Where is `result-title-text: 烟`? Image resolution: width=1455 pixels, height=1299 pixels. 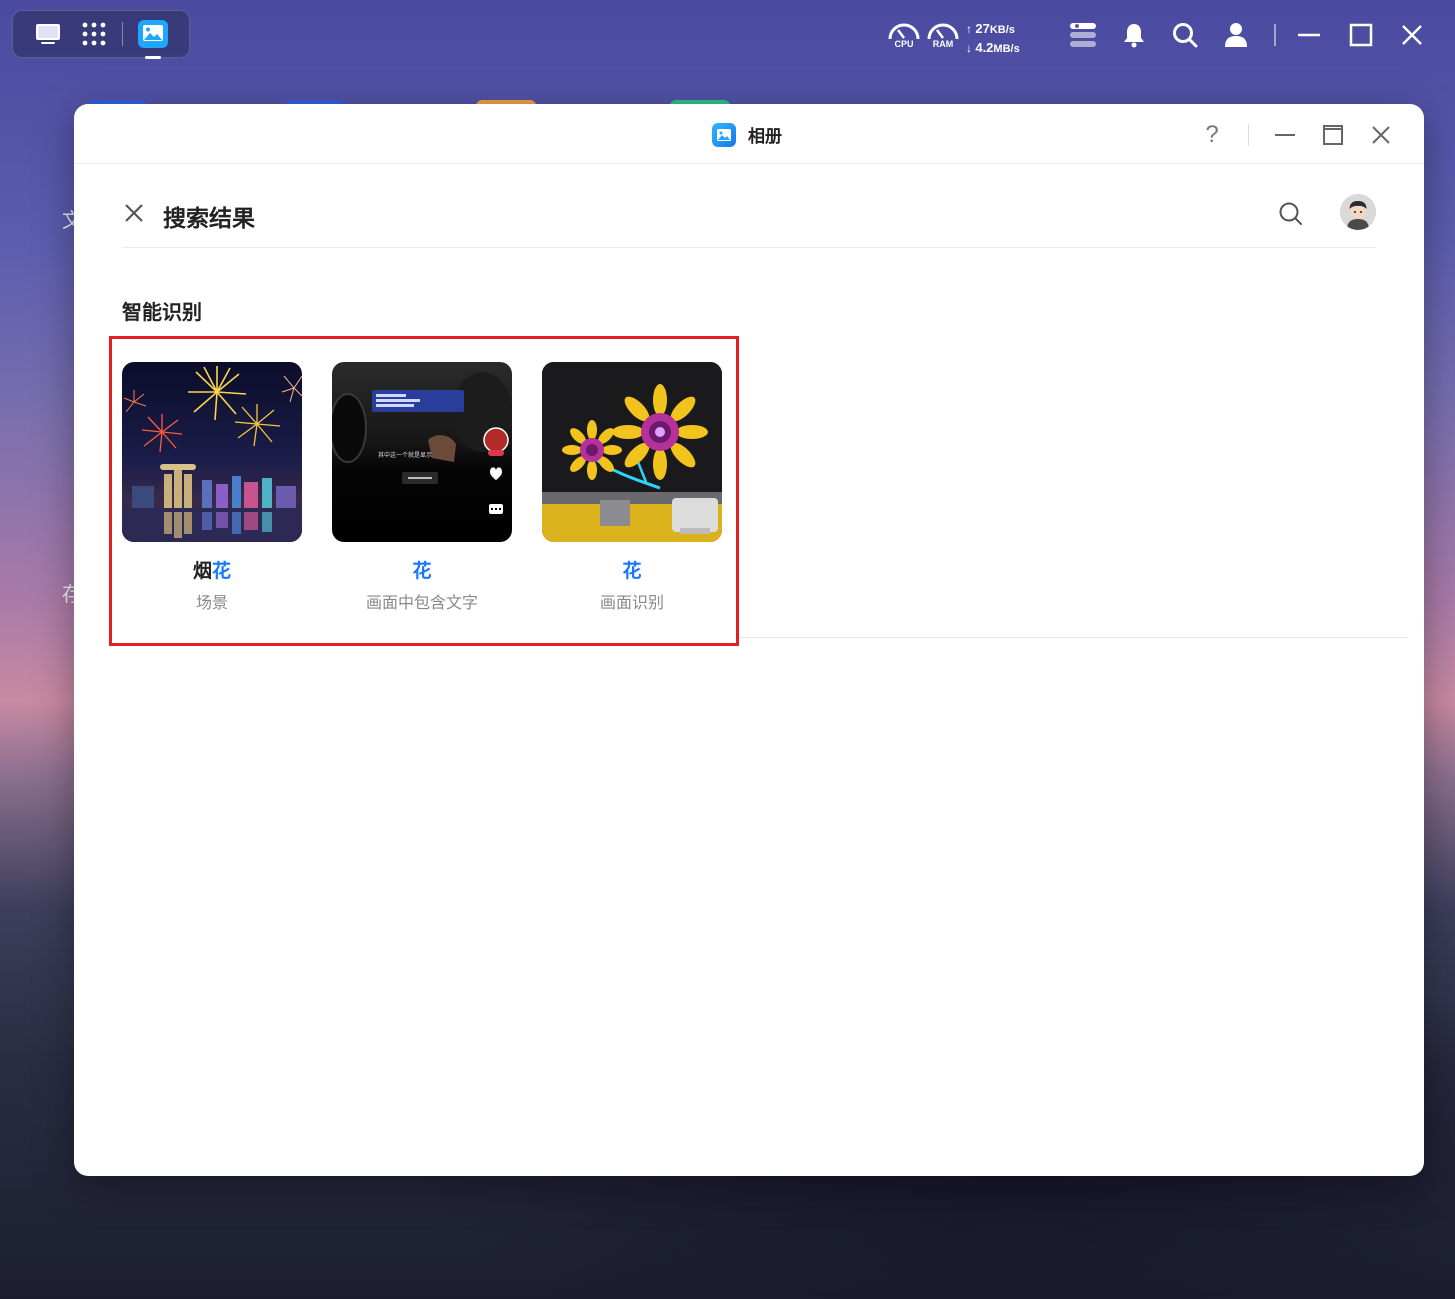 result-title-text: 烟 is located at coordinates (202, 571).